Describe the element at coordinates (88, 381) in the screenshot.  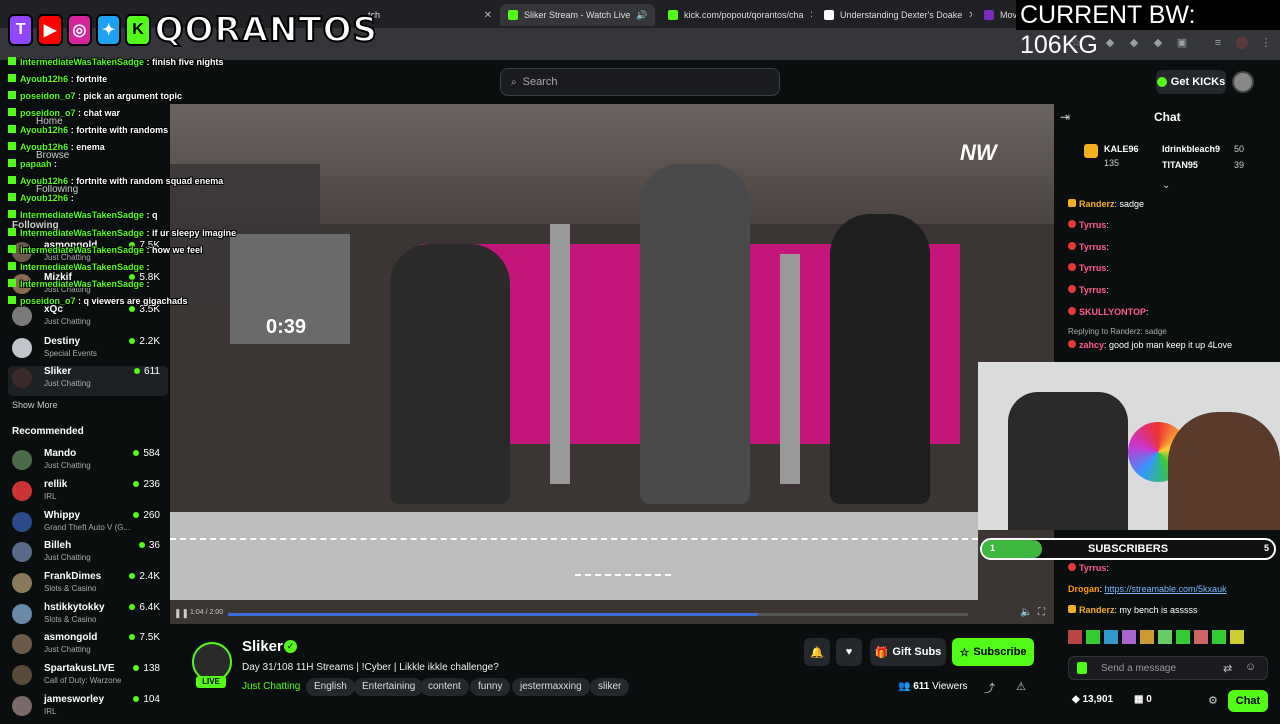
I see `sidebar-item-sliker: Sliker Just Chatting 611` at that location.